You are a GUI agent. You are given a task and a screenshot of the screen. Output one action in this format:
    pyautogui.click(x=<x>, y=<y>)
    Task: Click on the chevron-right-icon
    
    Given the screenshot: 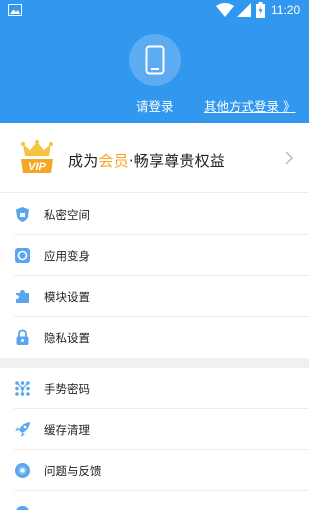 What is the action you would take?
    pyautogui.click(x=289, y=158)
    